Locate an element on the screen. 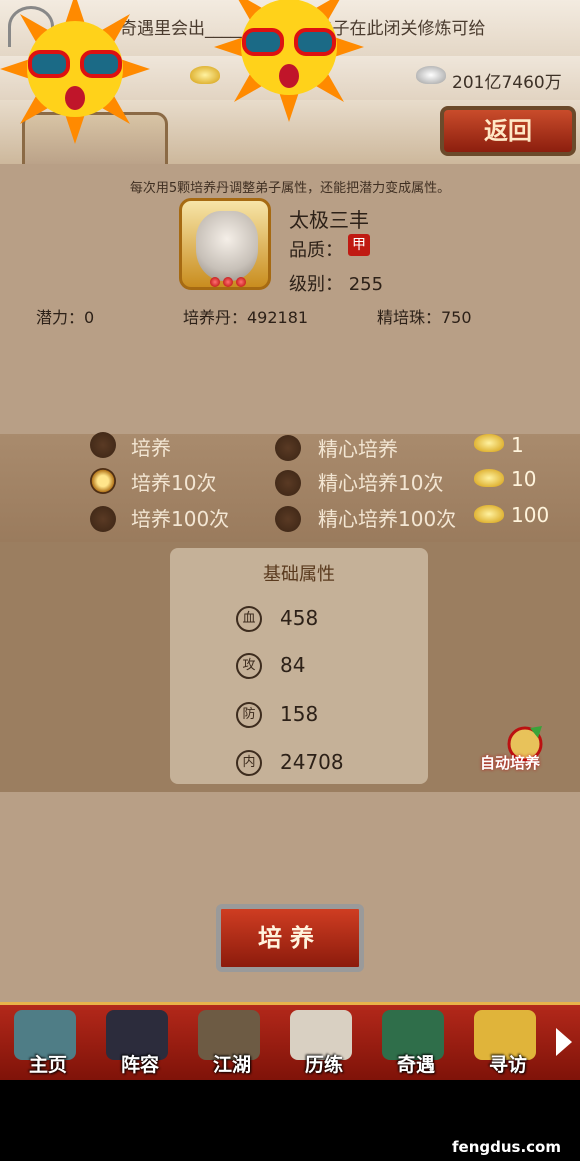  hero-quality-label: 品质： is located at coordinates (316, 250).